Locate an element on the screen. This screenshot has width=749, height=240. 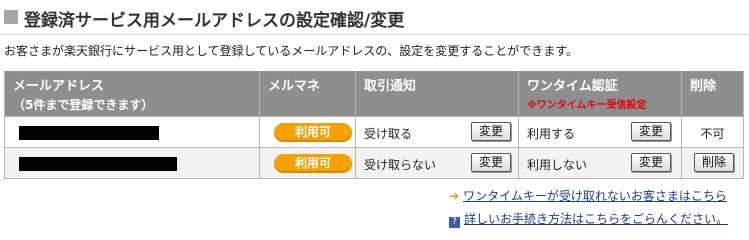
transaction-status: 受け取る is located at coordinates (388, 134).